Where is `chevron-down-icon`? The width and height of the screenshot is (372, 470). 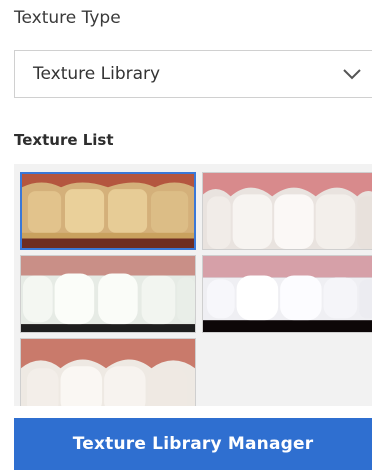 chevron-down-icon is located at coordinates (352, 74).